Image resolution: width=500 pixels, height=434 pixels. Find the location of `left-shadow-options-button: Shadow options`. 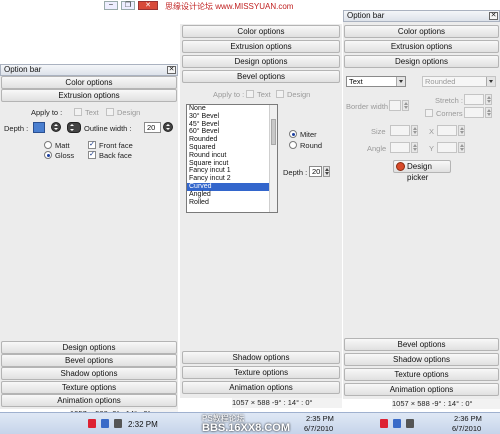

left-shadow-options-button: Shadow options is located at coordinates (89, 373).